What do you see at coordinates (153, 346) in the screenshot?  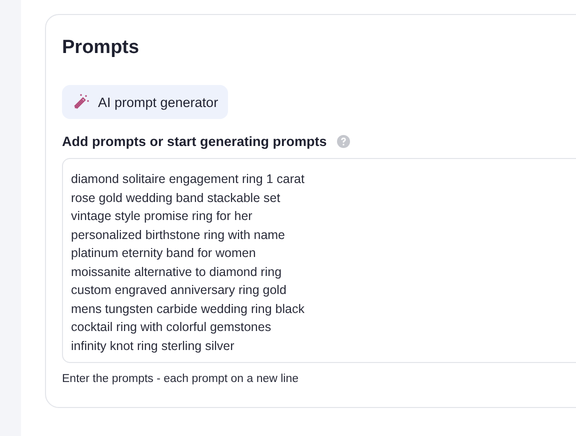 I see `prompt-line: infinity knot ring sterling silver` at bounding box center [153, 346].